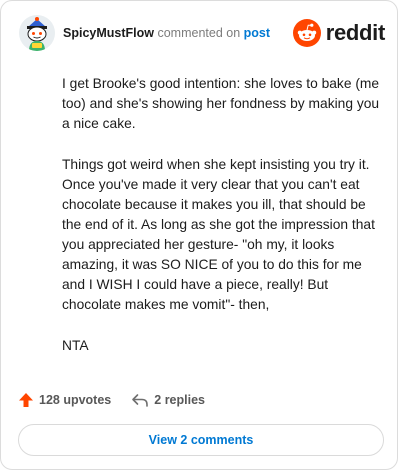 This screenshot has height=472, width=400. Describe the element at coordinates (140, 400) in the screenshot. I see `reply-arrow-icon` at that location.